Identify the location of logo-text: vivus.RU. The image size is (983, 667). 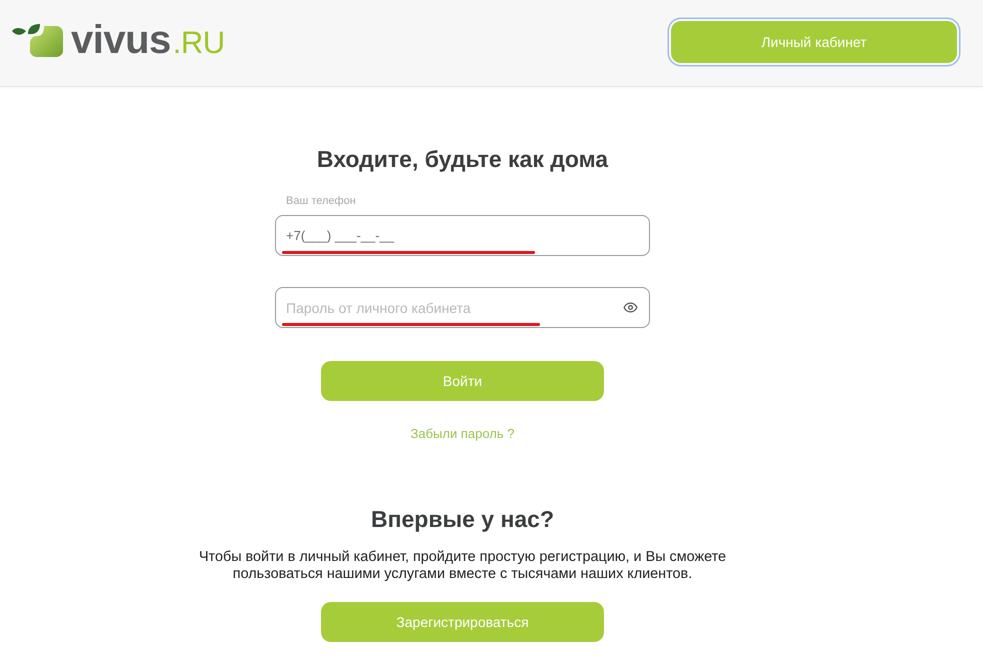
(148, 40).